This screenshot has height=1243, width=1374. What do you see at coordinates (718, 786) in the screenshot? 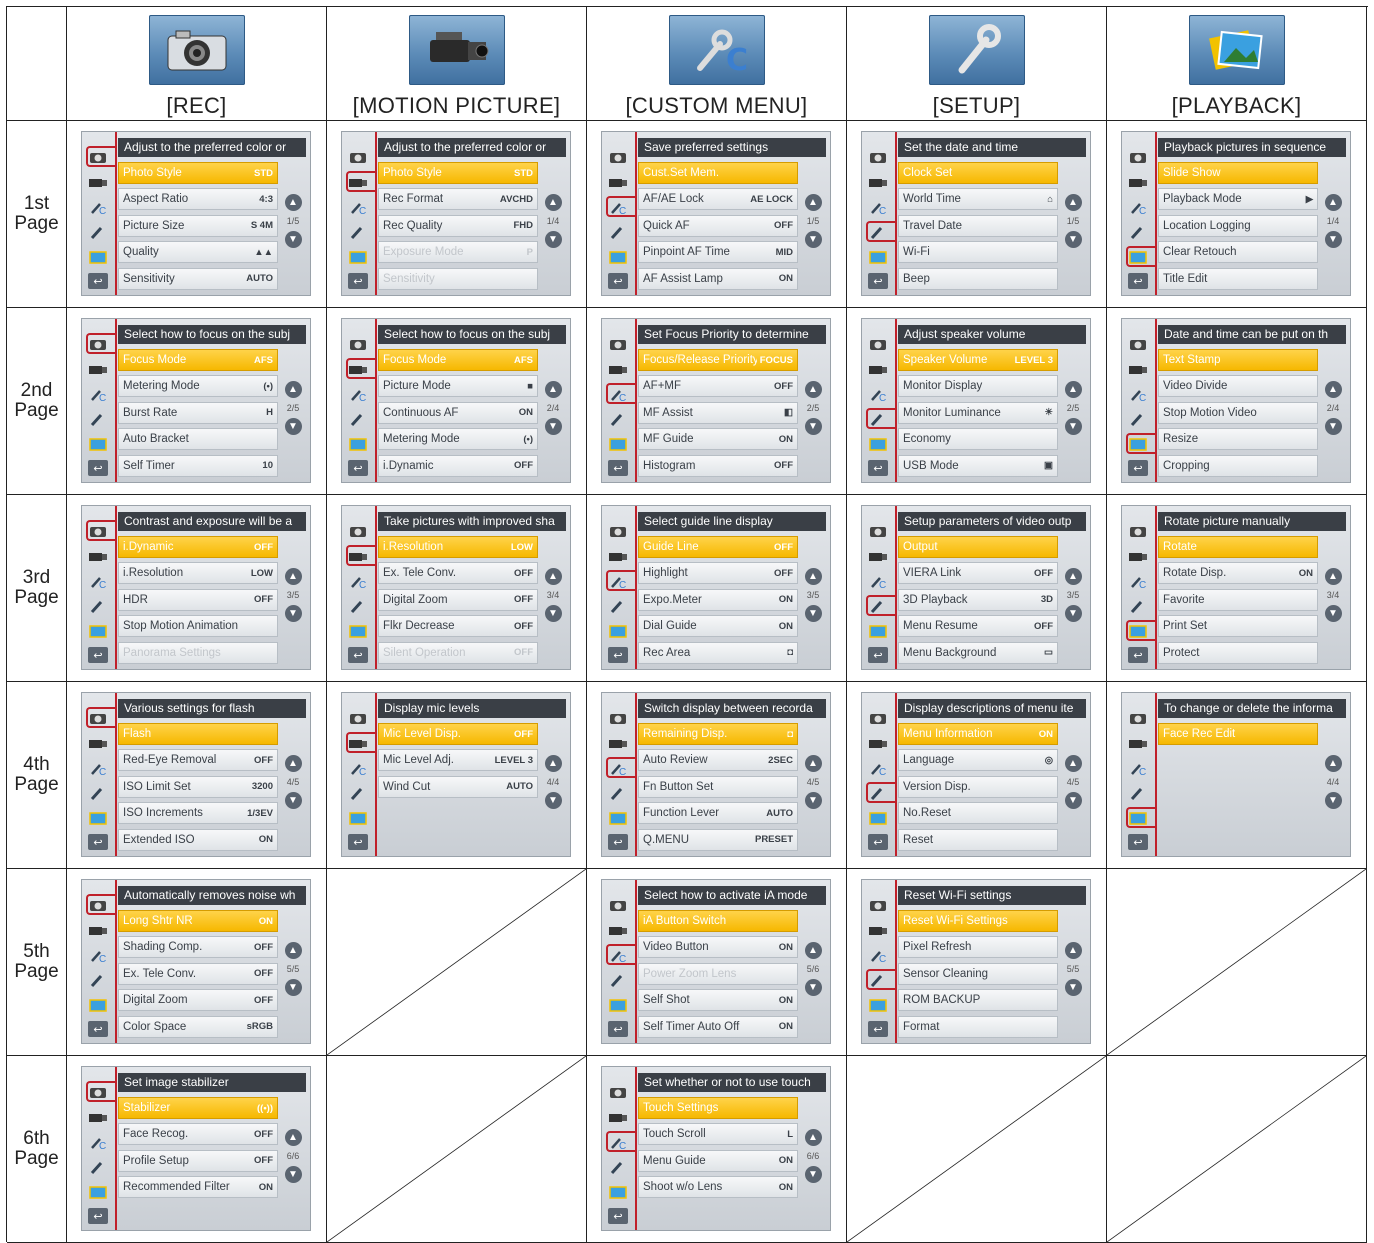
I see `menu-item: Fn Button Set` at bounding box center [718, 786].